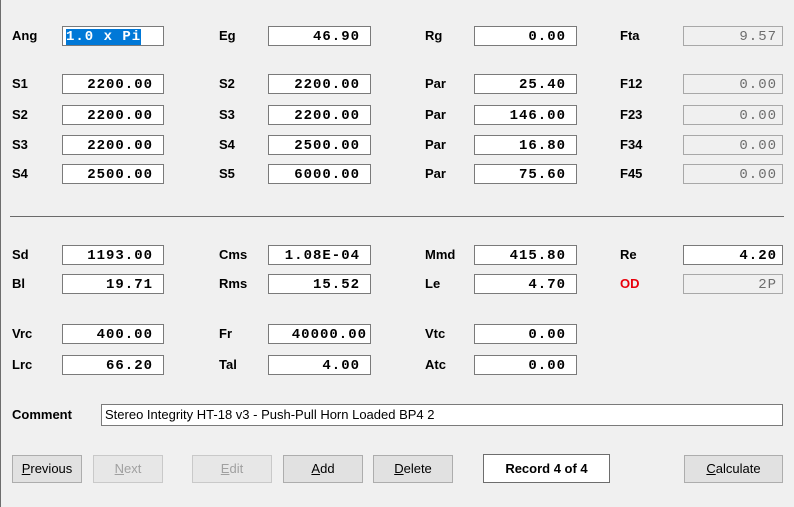  I want to click on s1-input: 2200.00, so click(113, 84).